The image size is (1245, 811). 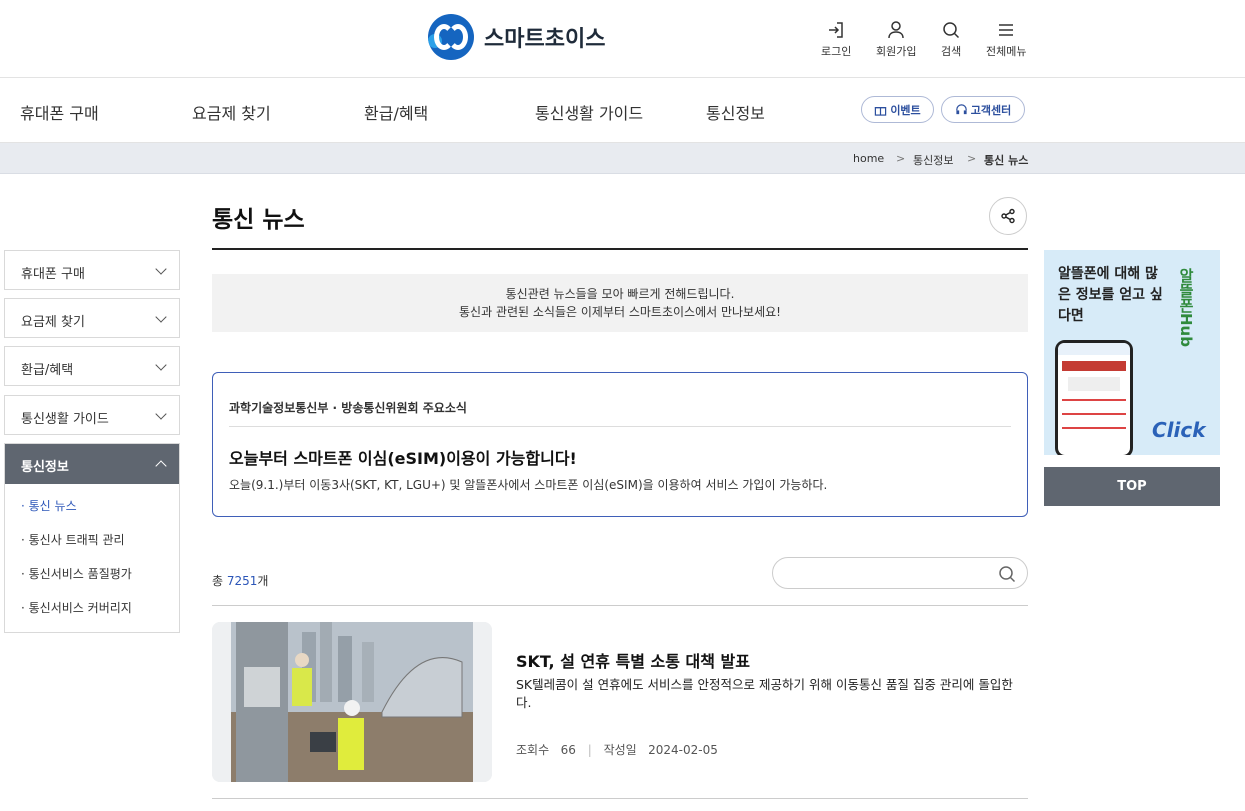 What do you see at coordinates (1186, 307) in the screenshot?
I see `banner-brand: 알뜰폰Hub` at bounding box center [1186, 307].